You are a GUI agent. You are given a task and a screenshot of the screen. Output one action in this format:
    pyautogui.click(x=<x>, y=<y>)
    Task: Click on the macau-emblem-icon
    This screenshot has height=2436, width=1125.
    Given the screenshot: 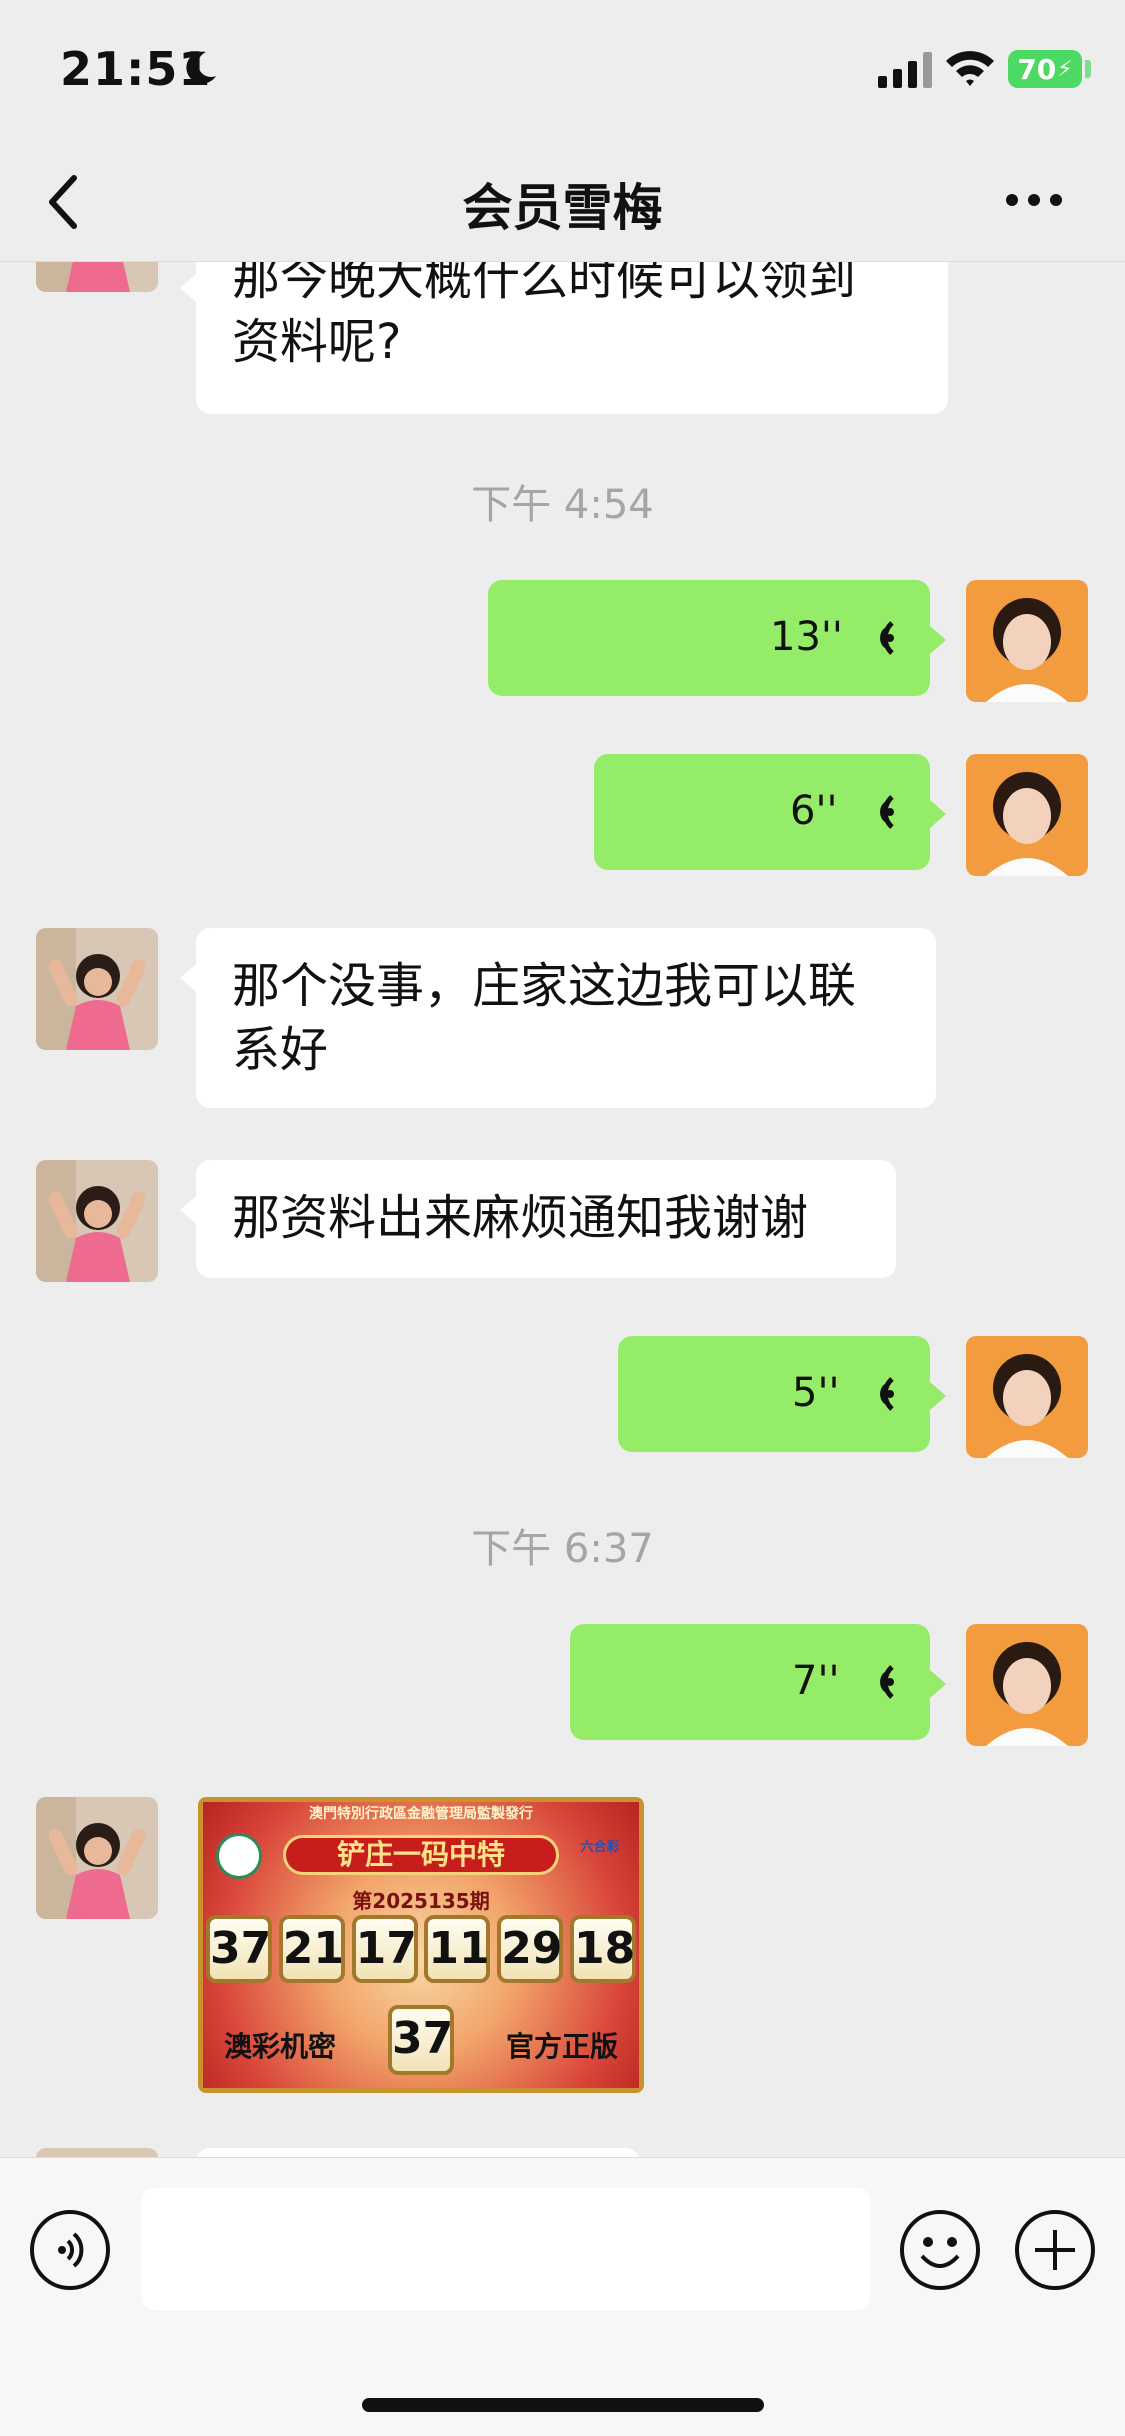 What is the action you would take?
    pyautogui.click(x=239, y=1856)
    